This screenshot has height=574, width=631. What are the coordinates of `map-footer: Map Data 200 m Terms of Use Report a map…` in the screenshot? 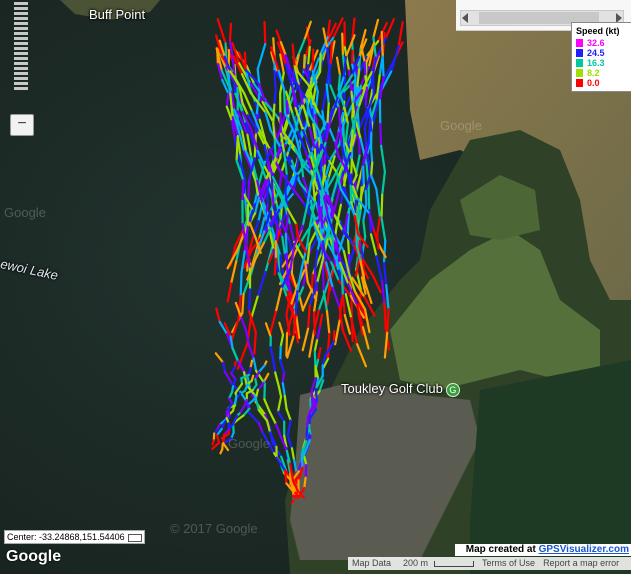 It's located at (489, 563).